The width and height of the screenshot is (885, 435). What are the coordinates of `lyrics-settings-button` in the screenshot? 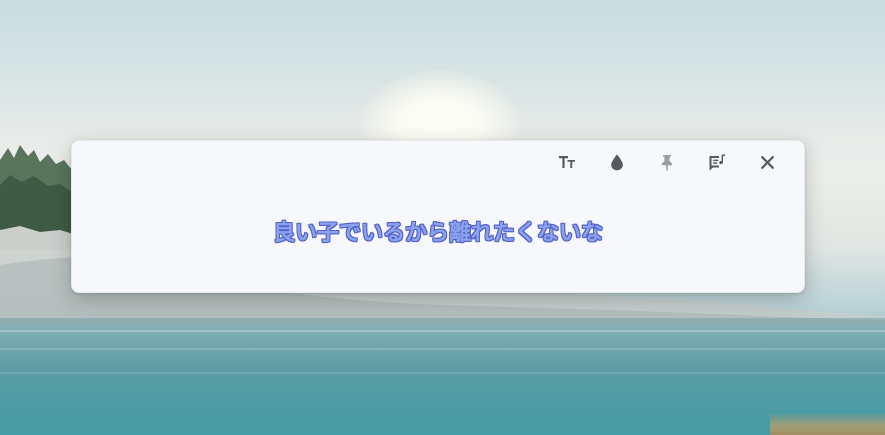 It's located at (717, 162).